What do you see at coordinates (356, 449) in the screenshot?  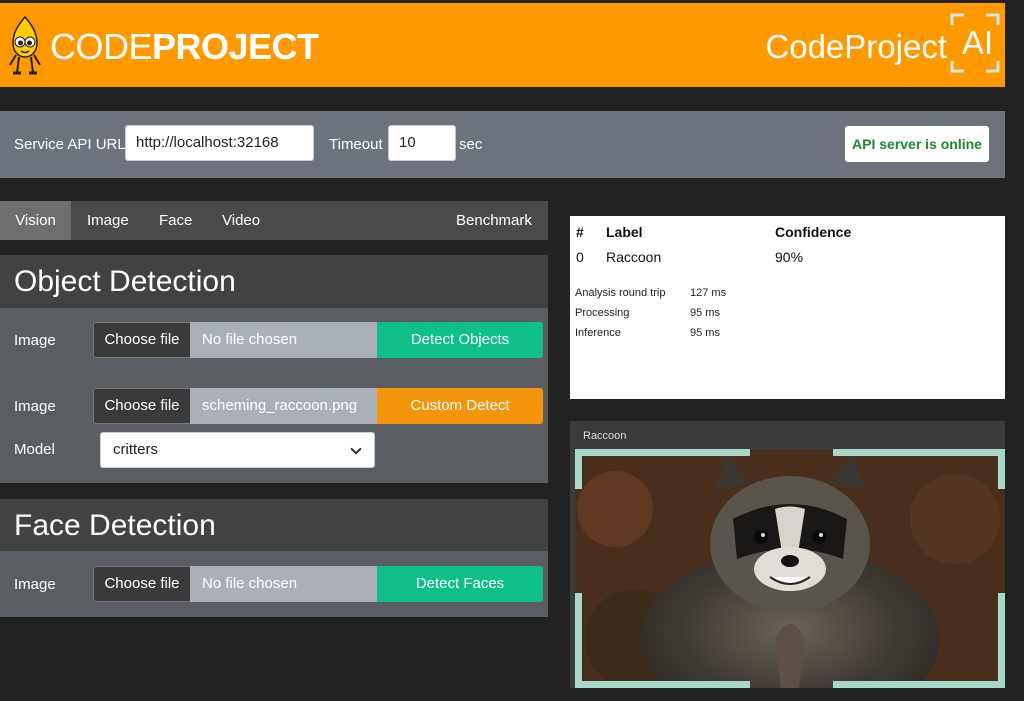 I see `chevron-down-icon` at bounding box center [356, 449].